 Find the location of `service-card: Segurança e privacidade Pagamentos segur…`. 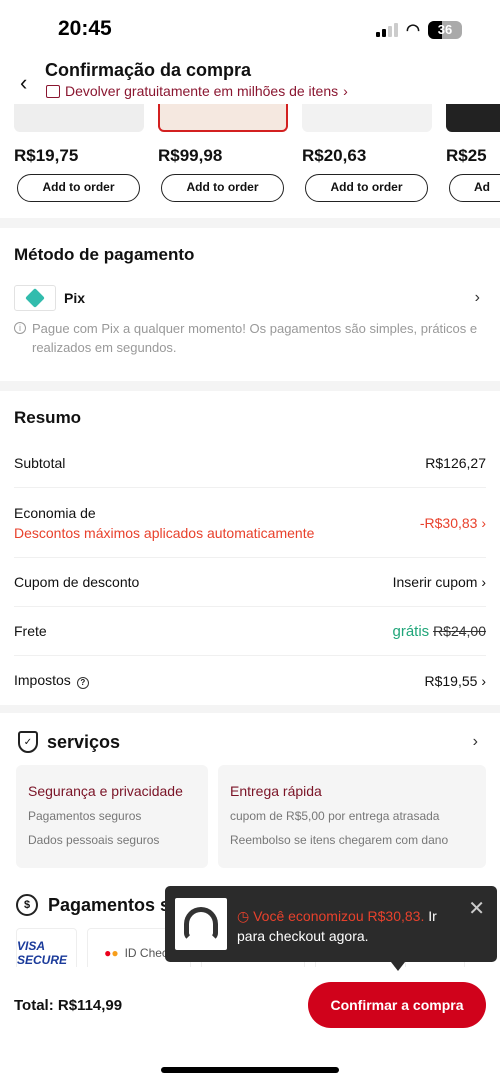

service-card: Segurança e privacidade Pagamentos segur… is located at coordinates (112, 816).